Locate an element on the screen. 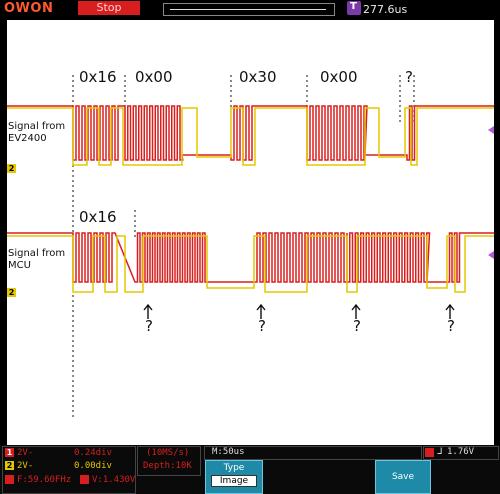 This screenshot has height=494, width=500. status-bar: OWON Stop 277.6us is located at coordinates (250, 10).